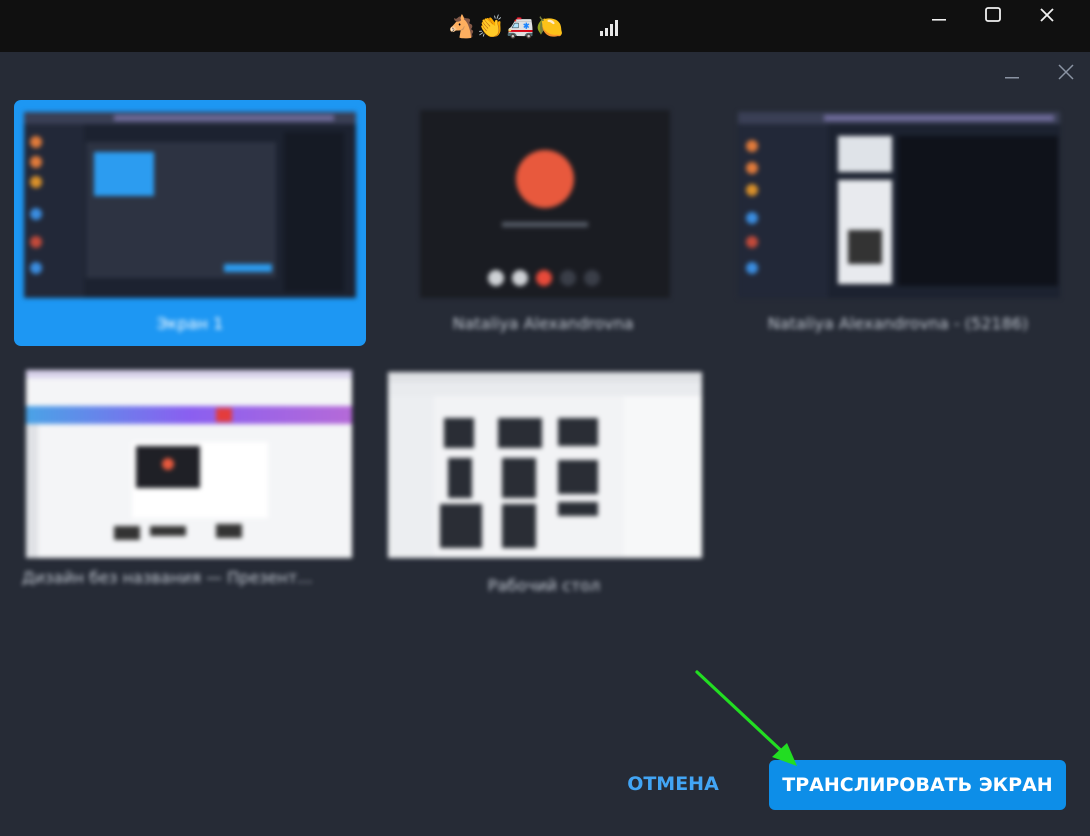  Describe the element at coordinates (673, 784) in the screenshot. I see `cancel-button: ОТМЕНА` at that location.